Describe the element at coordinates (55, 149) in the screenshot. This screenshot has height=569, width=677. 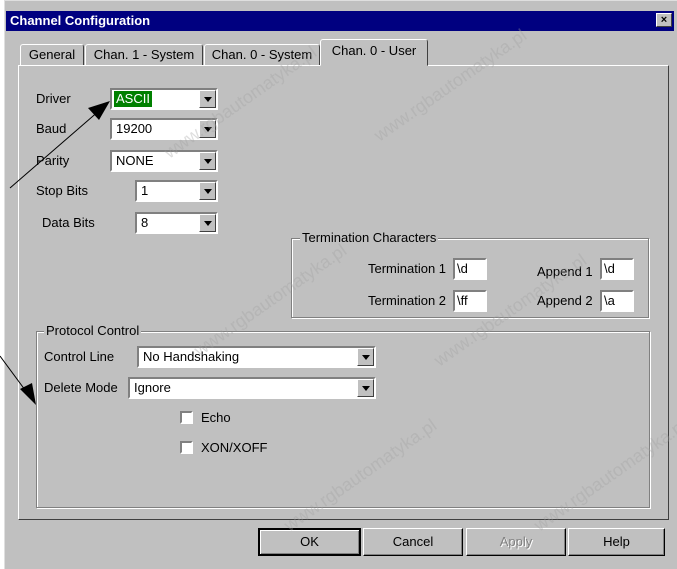
I see `annotation-line` at that location.